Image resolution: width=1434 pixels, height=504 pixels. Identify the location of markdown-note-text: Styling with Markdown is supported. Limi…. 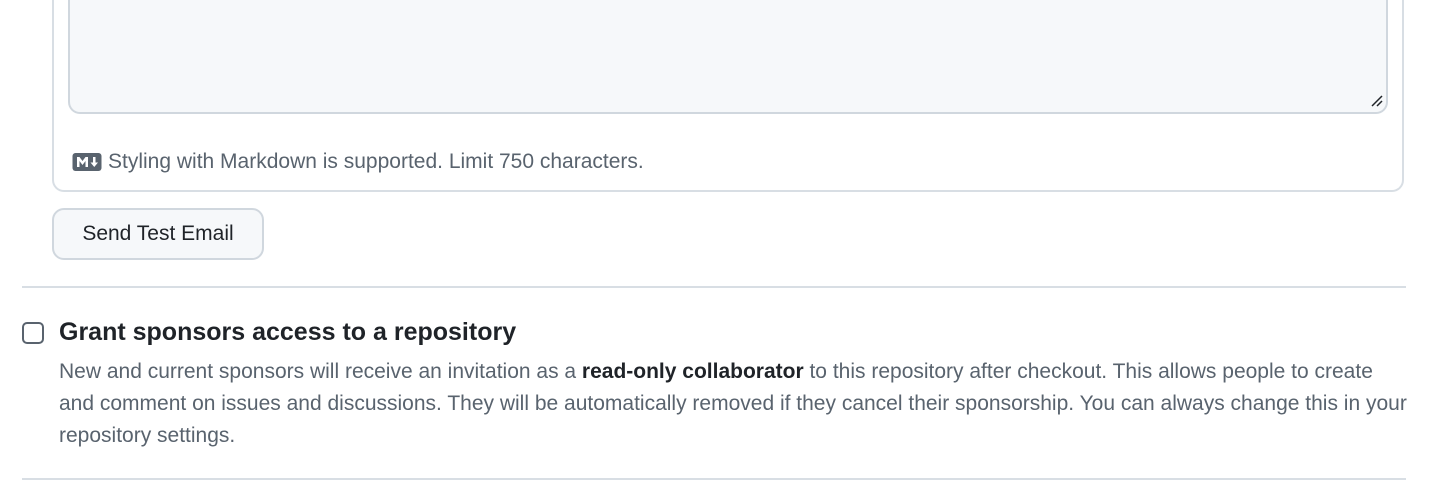
(376, 161).